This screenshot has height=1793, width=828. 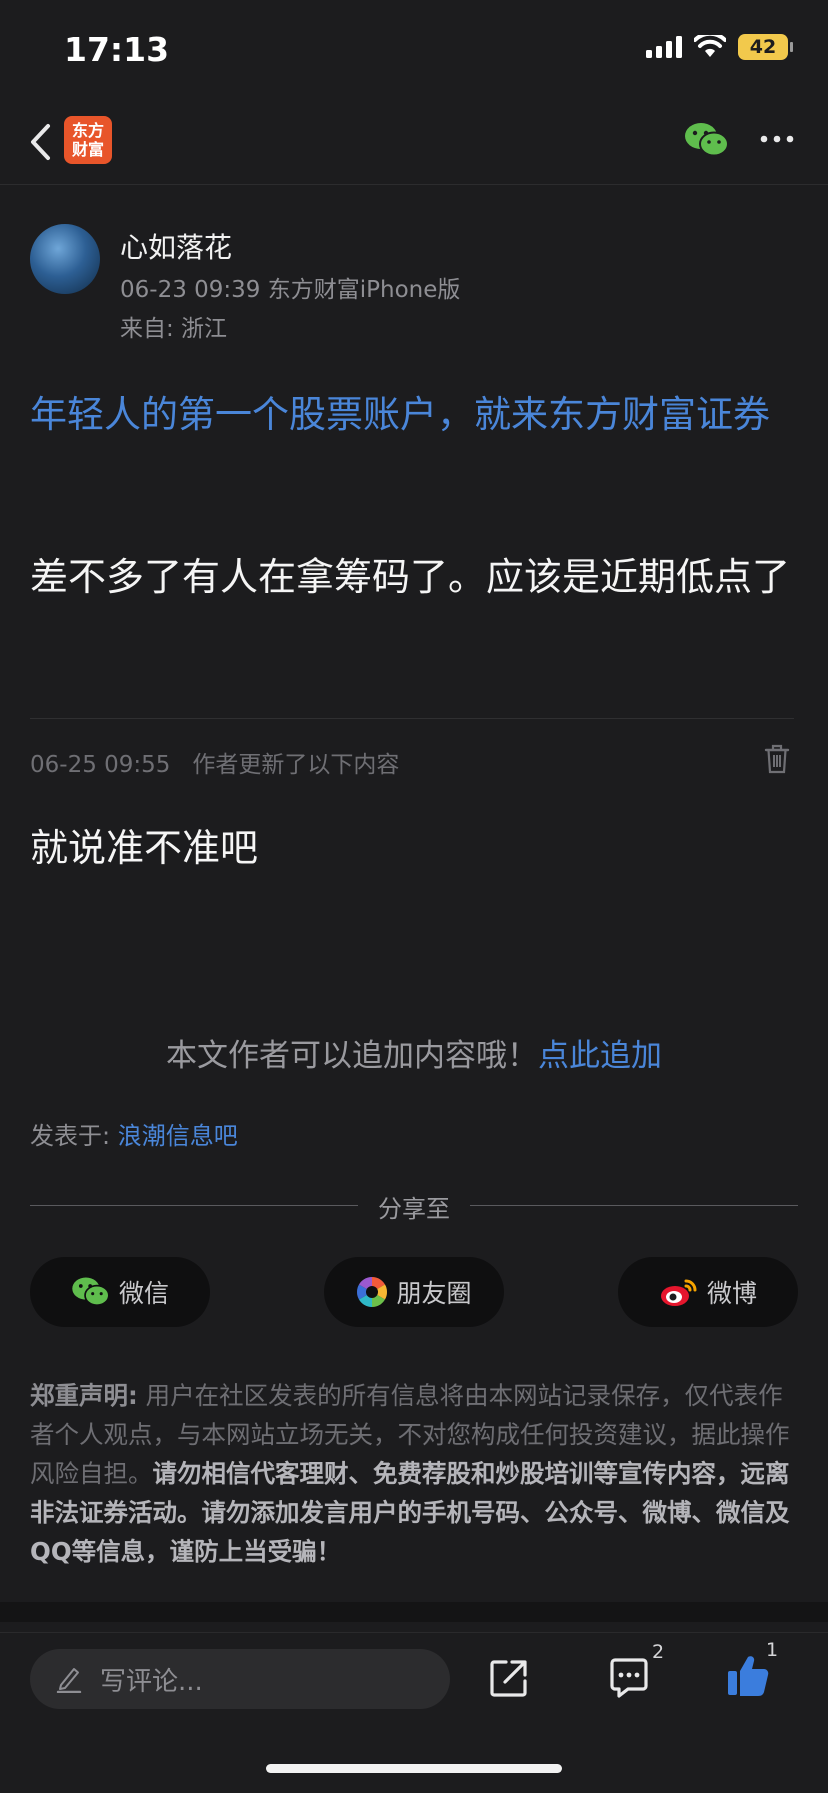 I want to click on app-logo: 东方 财富, so click(x=88, y=140).